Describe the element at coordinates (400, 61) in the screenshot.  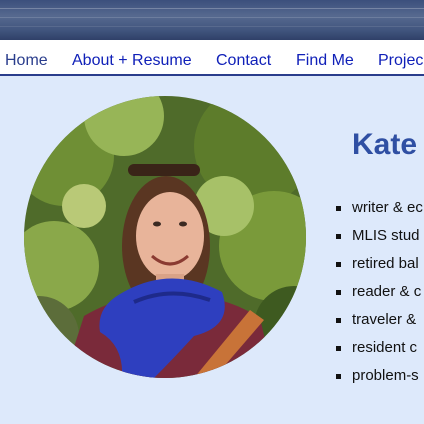
I see `nav-projects: Projec` at that location.